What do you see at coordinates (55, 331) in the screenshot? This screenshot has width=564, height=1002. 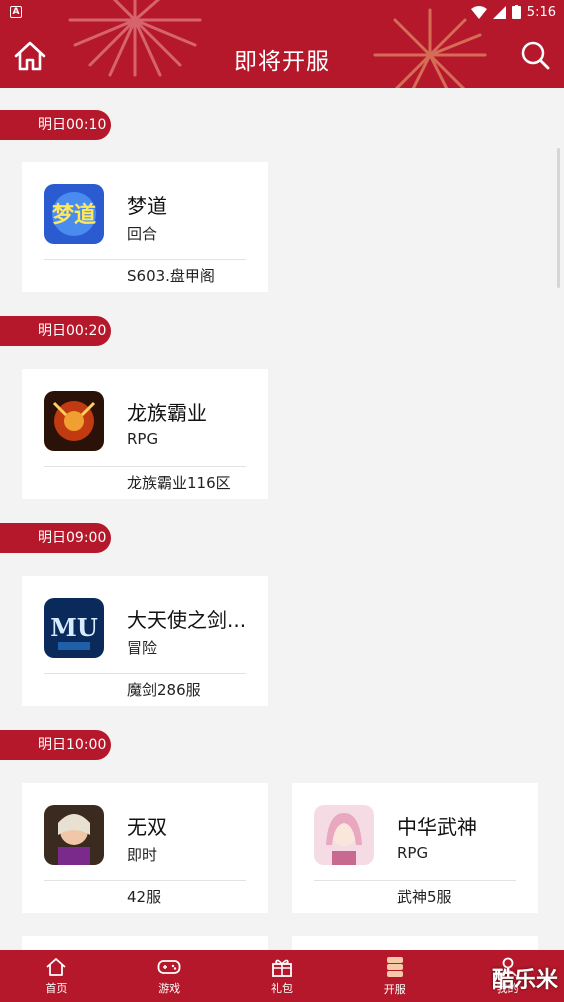 I see `time-tag: 明日00:20` at bounding box center [55, 331].